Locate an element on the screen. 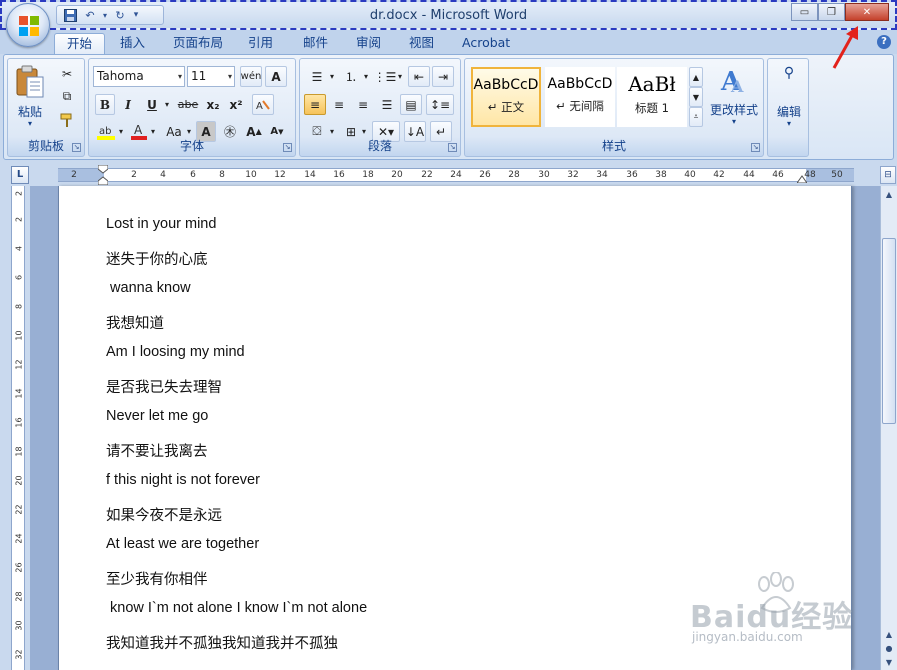  scroll-up-icon: ▲ is located at coordinates (889, 195).